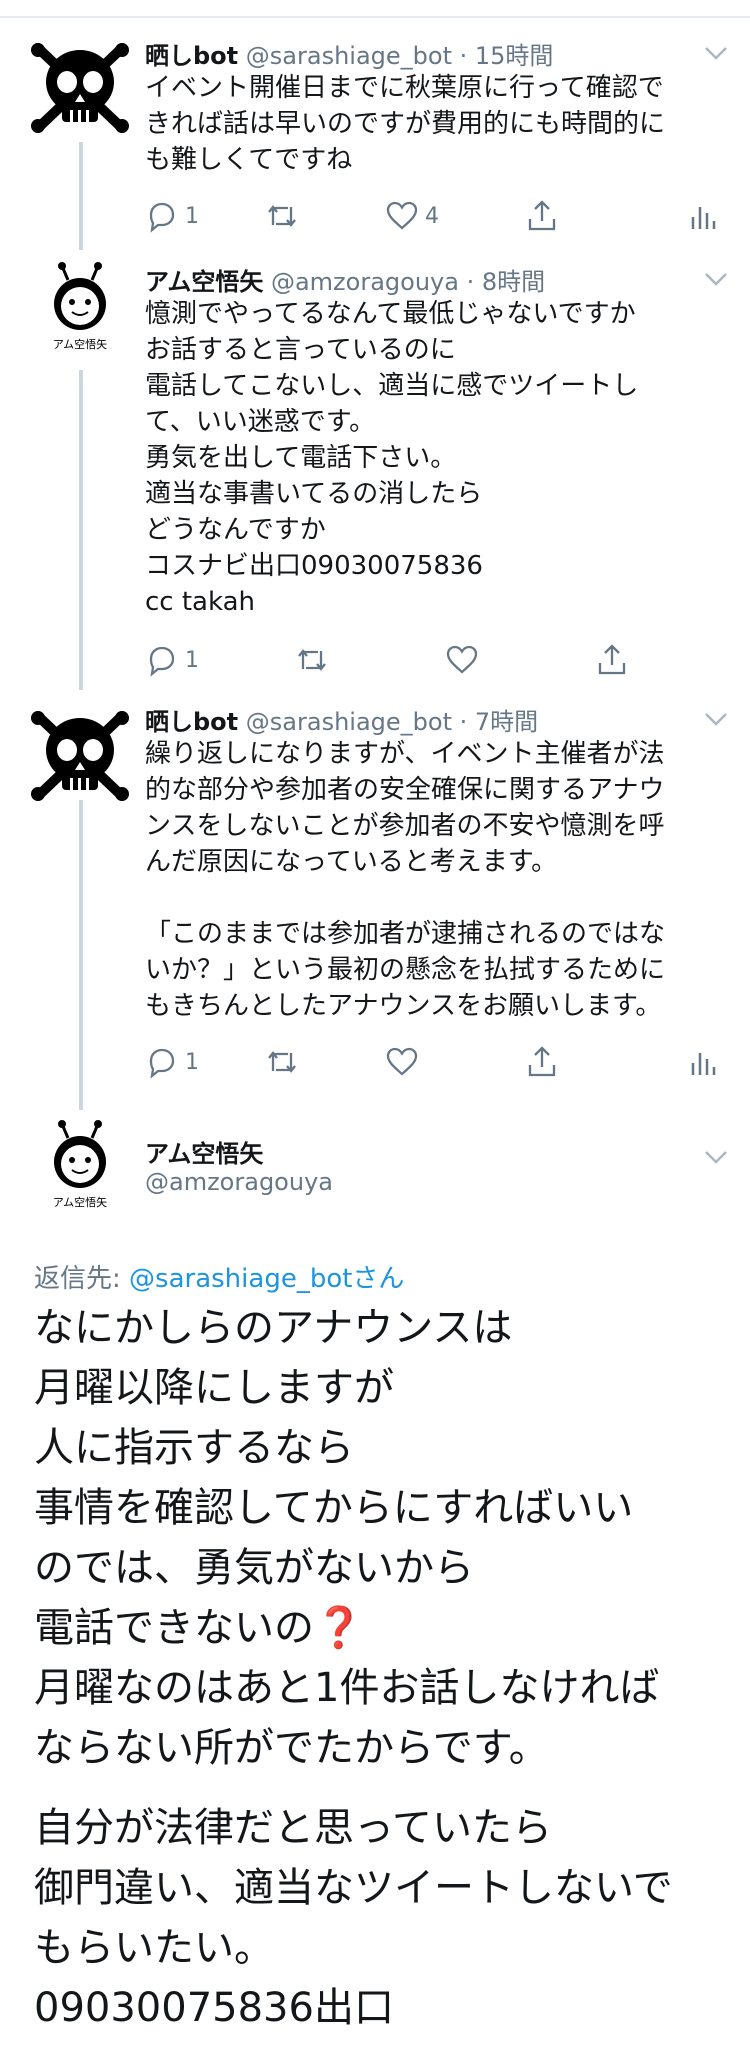 Image resolution: width=750 pixels, height=2048 pixels. What do you see at coordinates (347, 1718) in the screenshot?
I see `main-tweet-text-2: 月曜なのはあと1件お話しなければ ならない所がでたからです。` at bounding box center [347, 1718].